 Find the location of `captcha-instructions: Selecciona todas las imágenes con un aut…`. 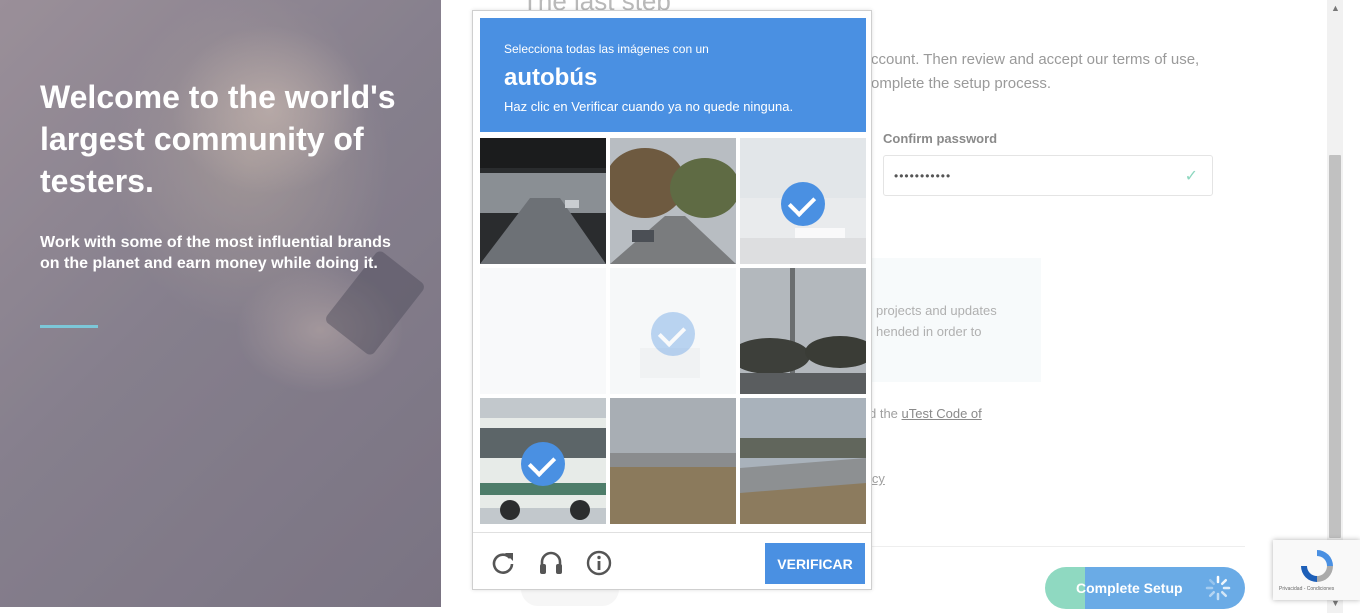

captcha-instructions: Selecciona todas las imágenes con un aut… is located at coordinates (673, 75).